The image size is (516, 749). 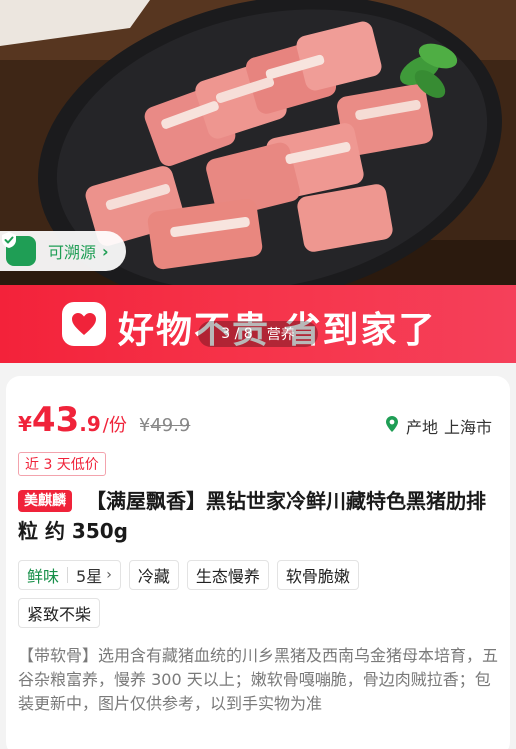 I want to click on origin-value: 上海市, so click(x=467, y=427).